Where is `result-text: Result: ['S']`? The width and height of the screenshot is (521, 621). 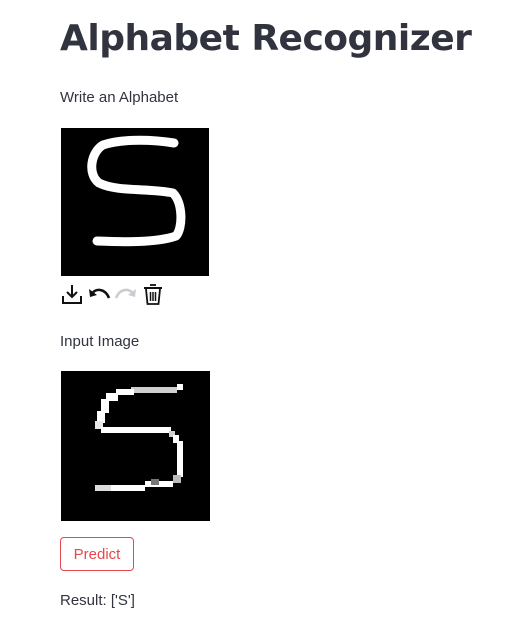
result-text: Result: ['S'] is located at coordinates (97, 600).